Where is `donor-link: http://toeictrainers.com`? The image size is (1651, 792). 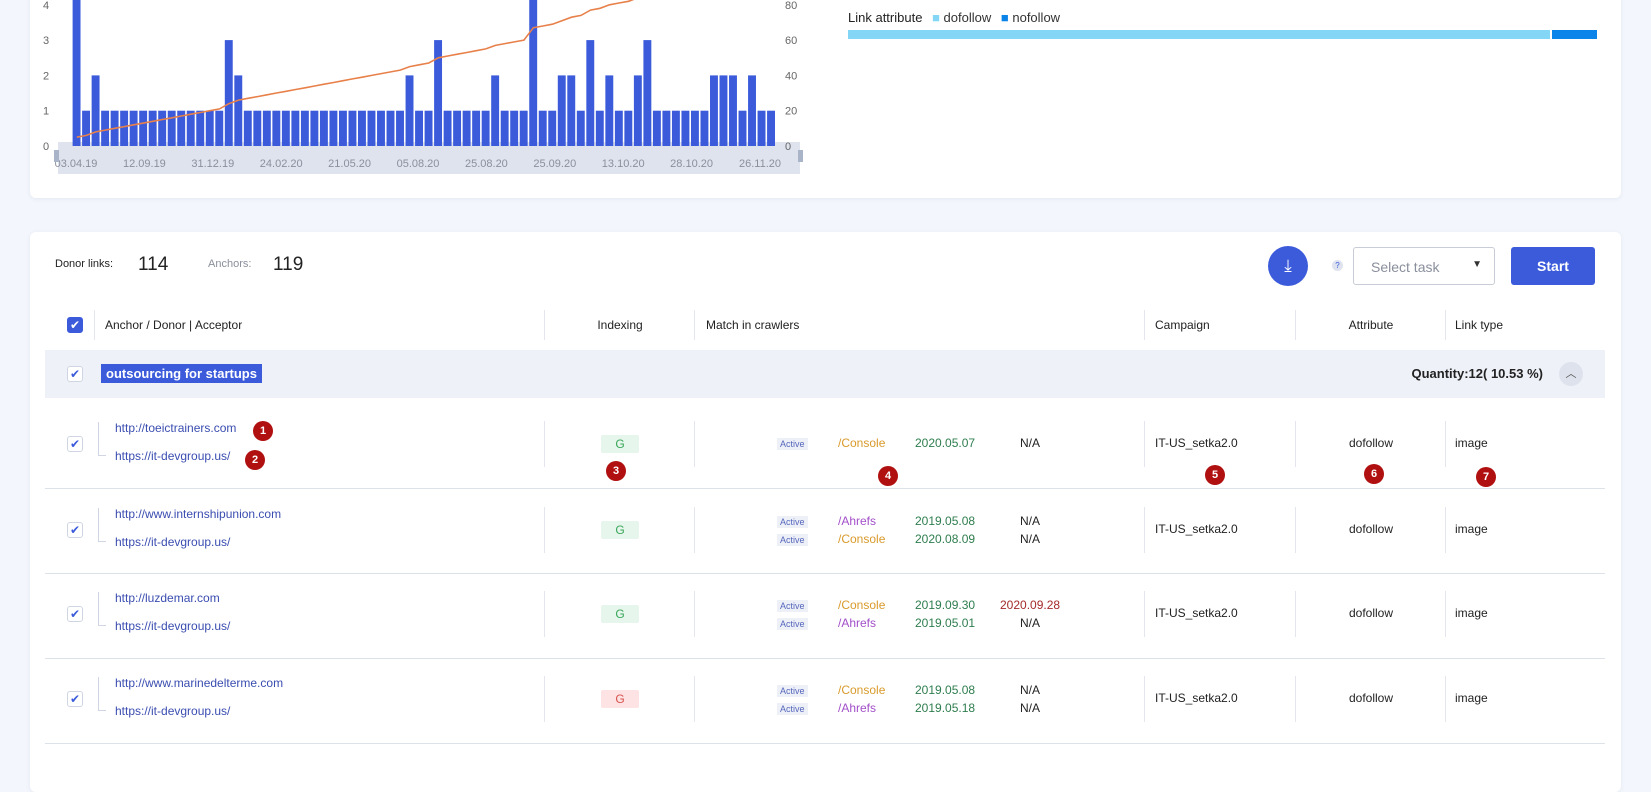
donor-link: http://toeictrainers.com is located at coordinates (175, 428).